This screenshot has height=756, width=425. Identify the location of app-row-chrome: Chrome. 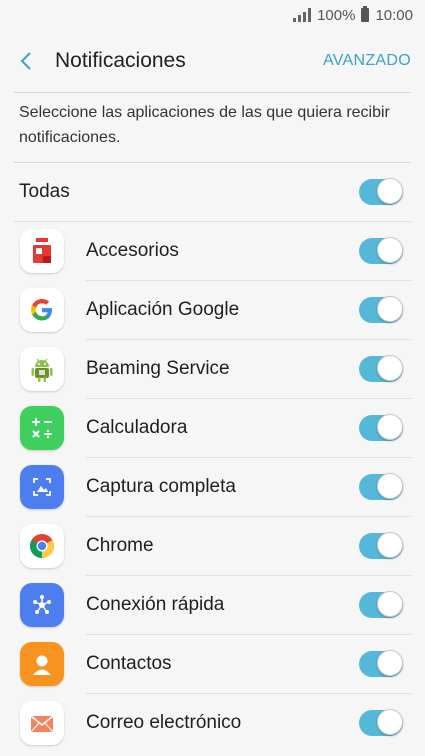
(212, 546).